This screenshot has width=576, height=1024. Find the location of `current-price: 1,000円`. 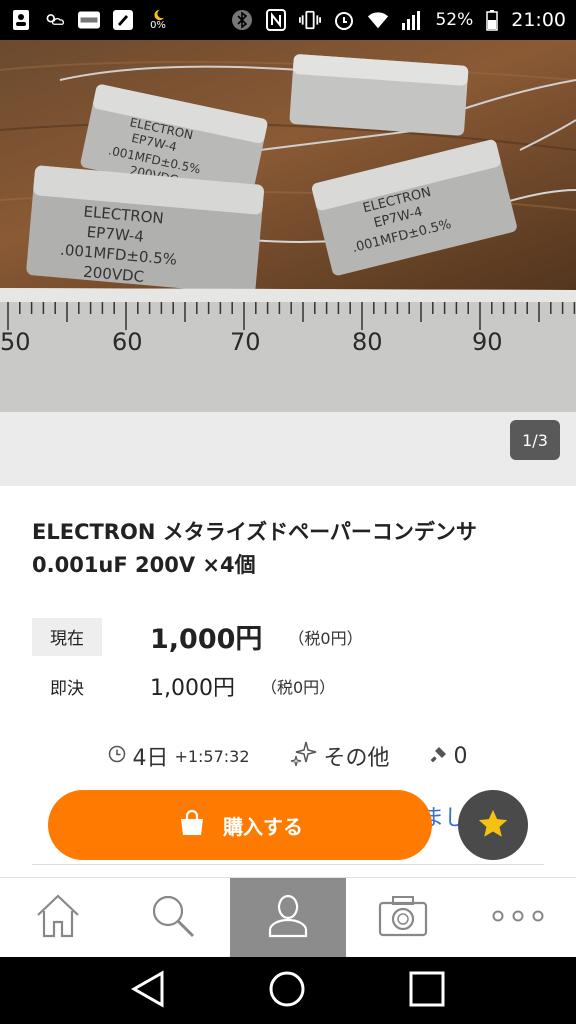

current-price: 1,000円 is located at coordinates (206, 639).